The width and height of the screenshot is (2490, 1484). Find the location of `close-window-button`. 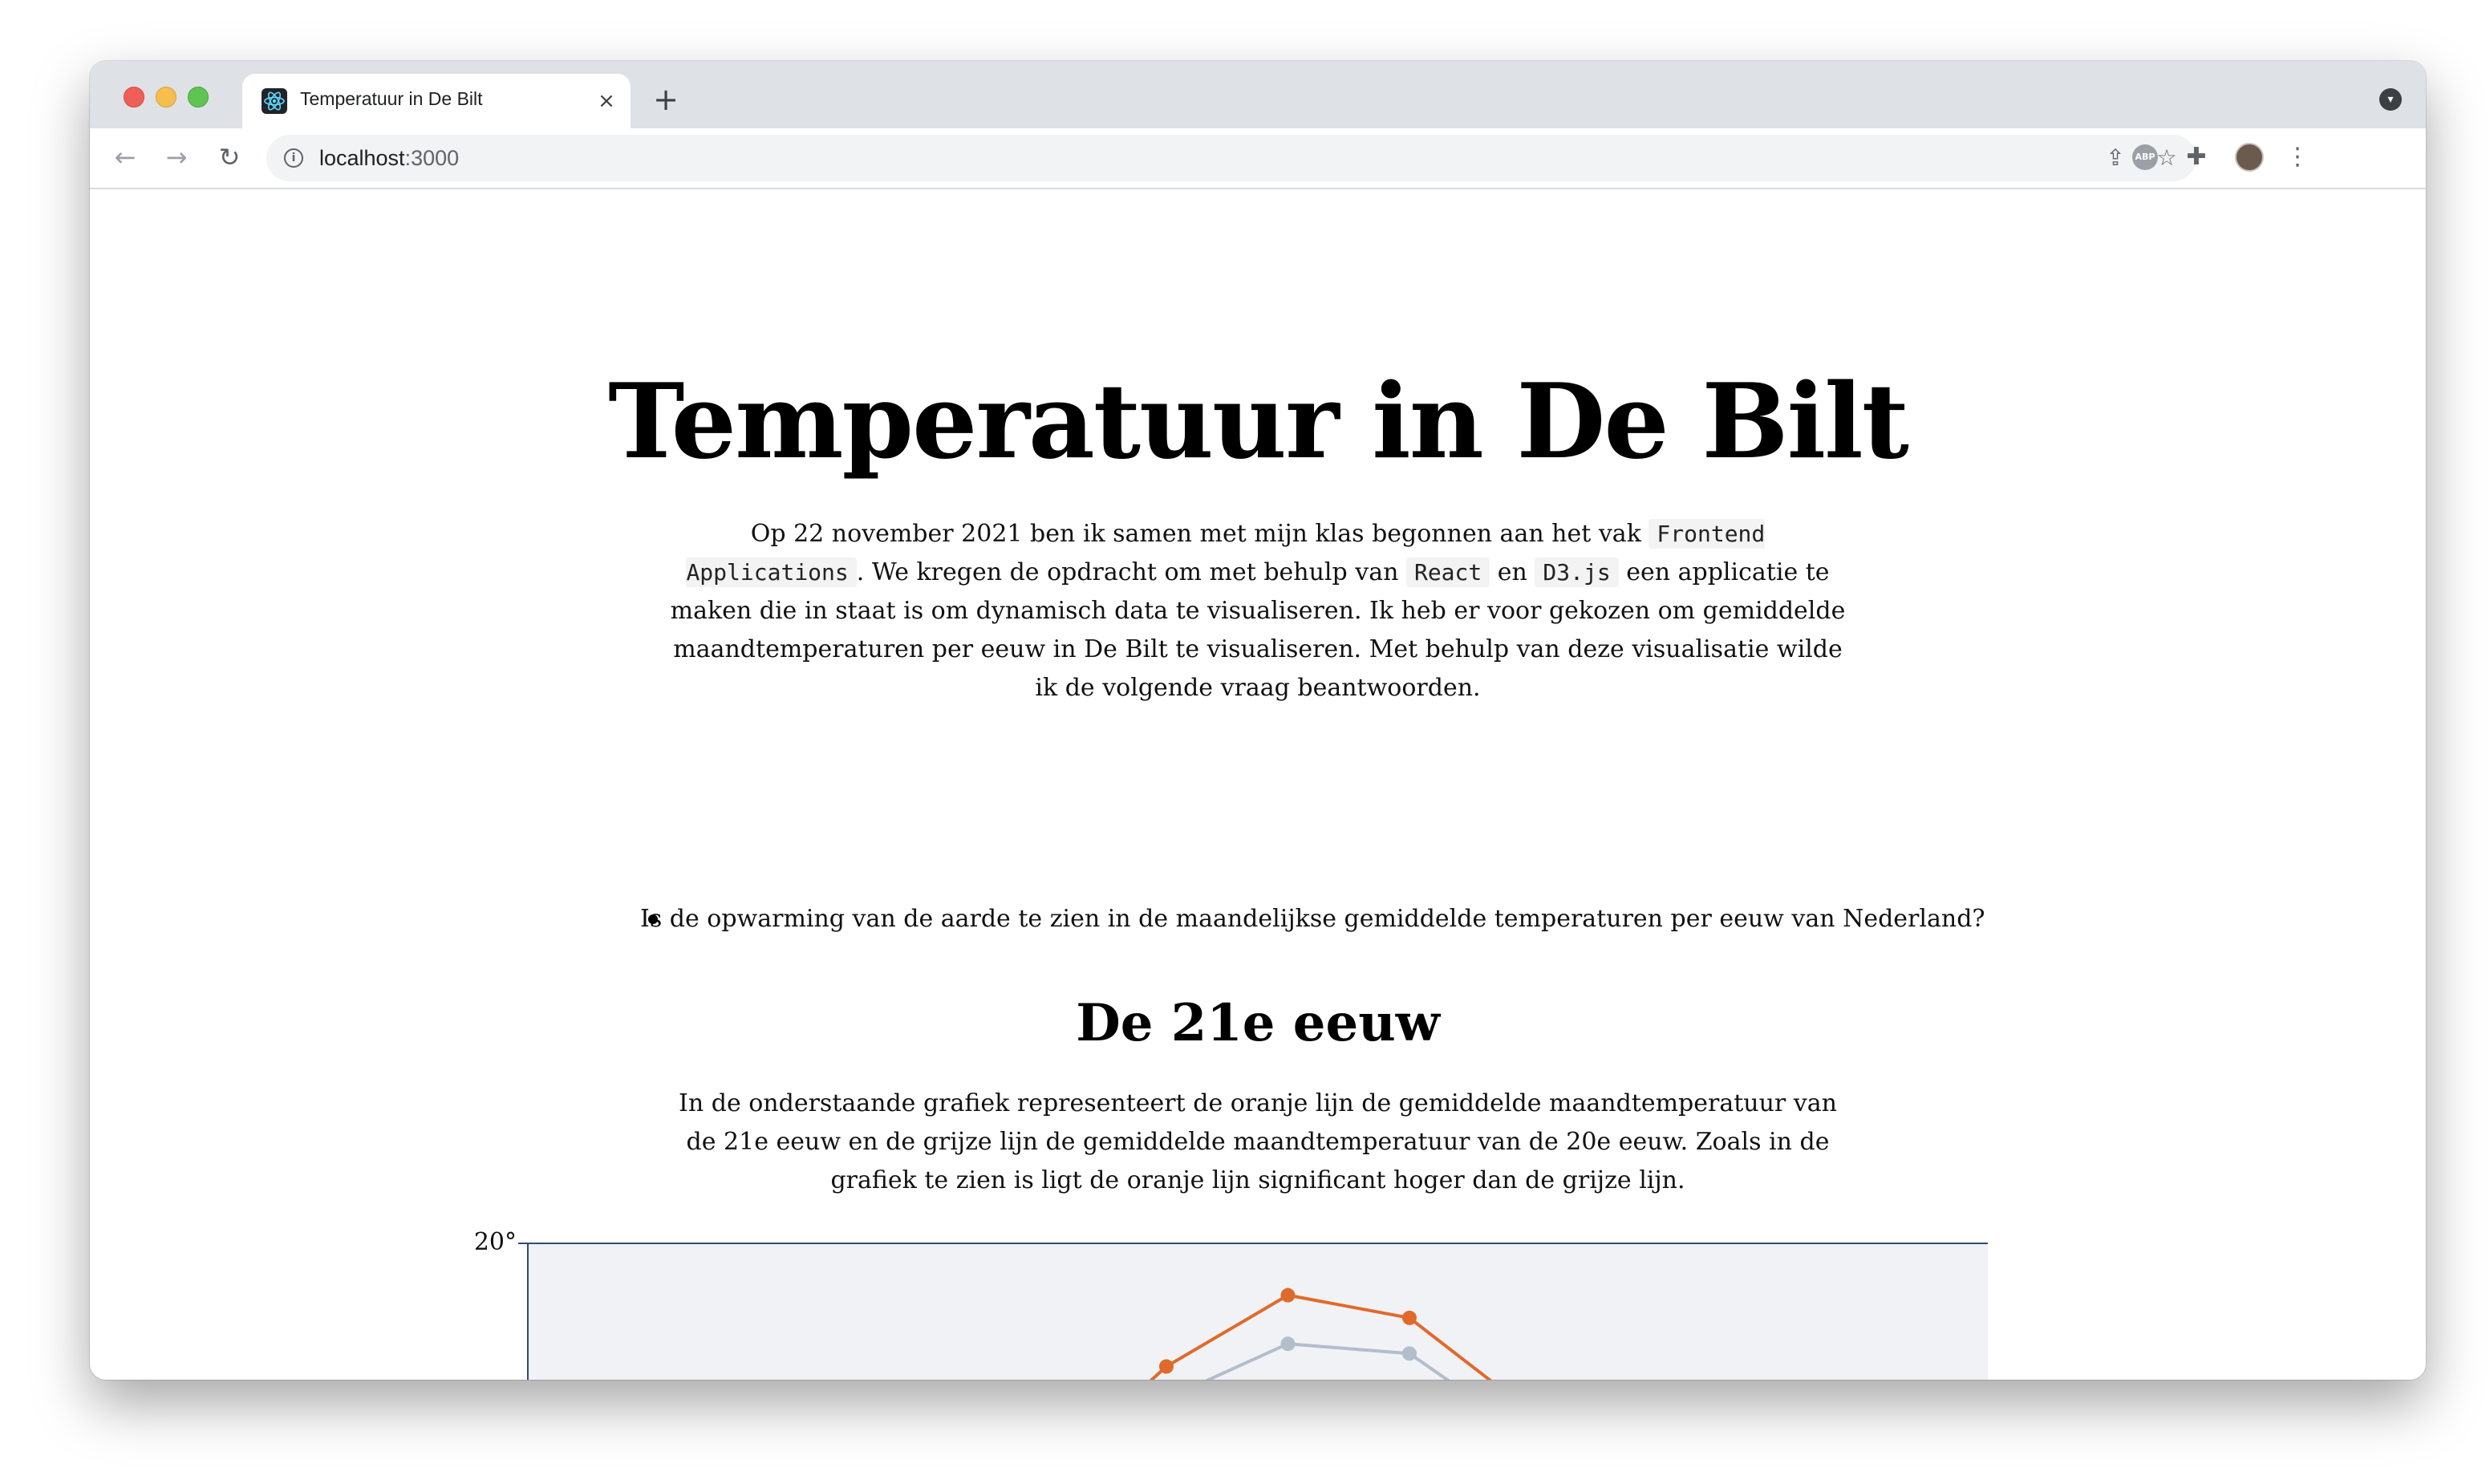

close-window-button is located at coordinates (134, 97).